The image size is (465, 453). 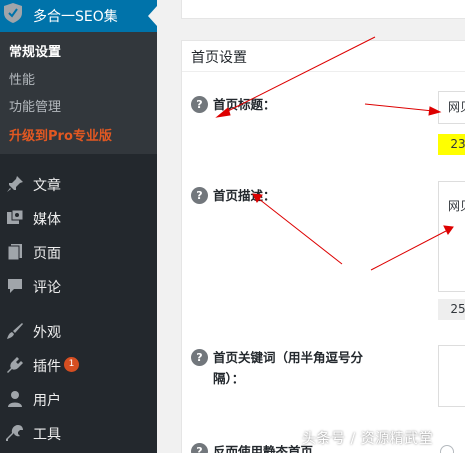 What do you see at coordinates (47, 288) in the screenshot?
I see `menu-label: 评论` at bounding box center [47, 288].